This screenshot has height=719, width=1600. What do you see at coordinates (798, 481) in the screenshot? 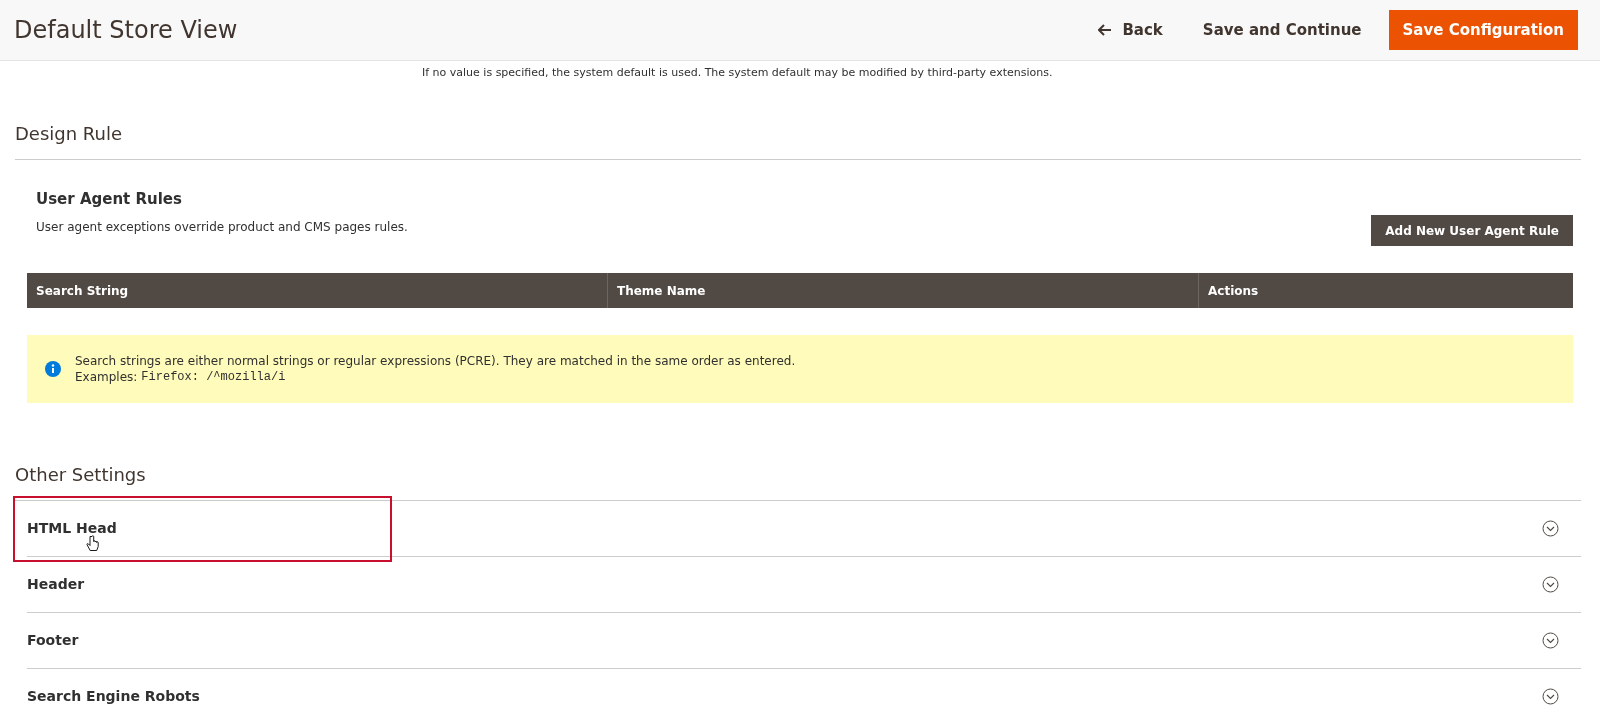
I see `section-title: Other Settings` at bounding box center [798, 481].